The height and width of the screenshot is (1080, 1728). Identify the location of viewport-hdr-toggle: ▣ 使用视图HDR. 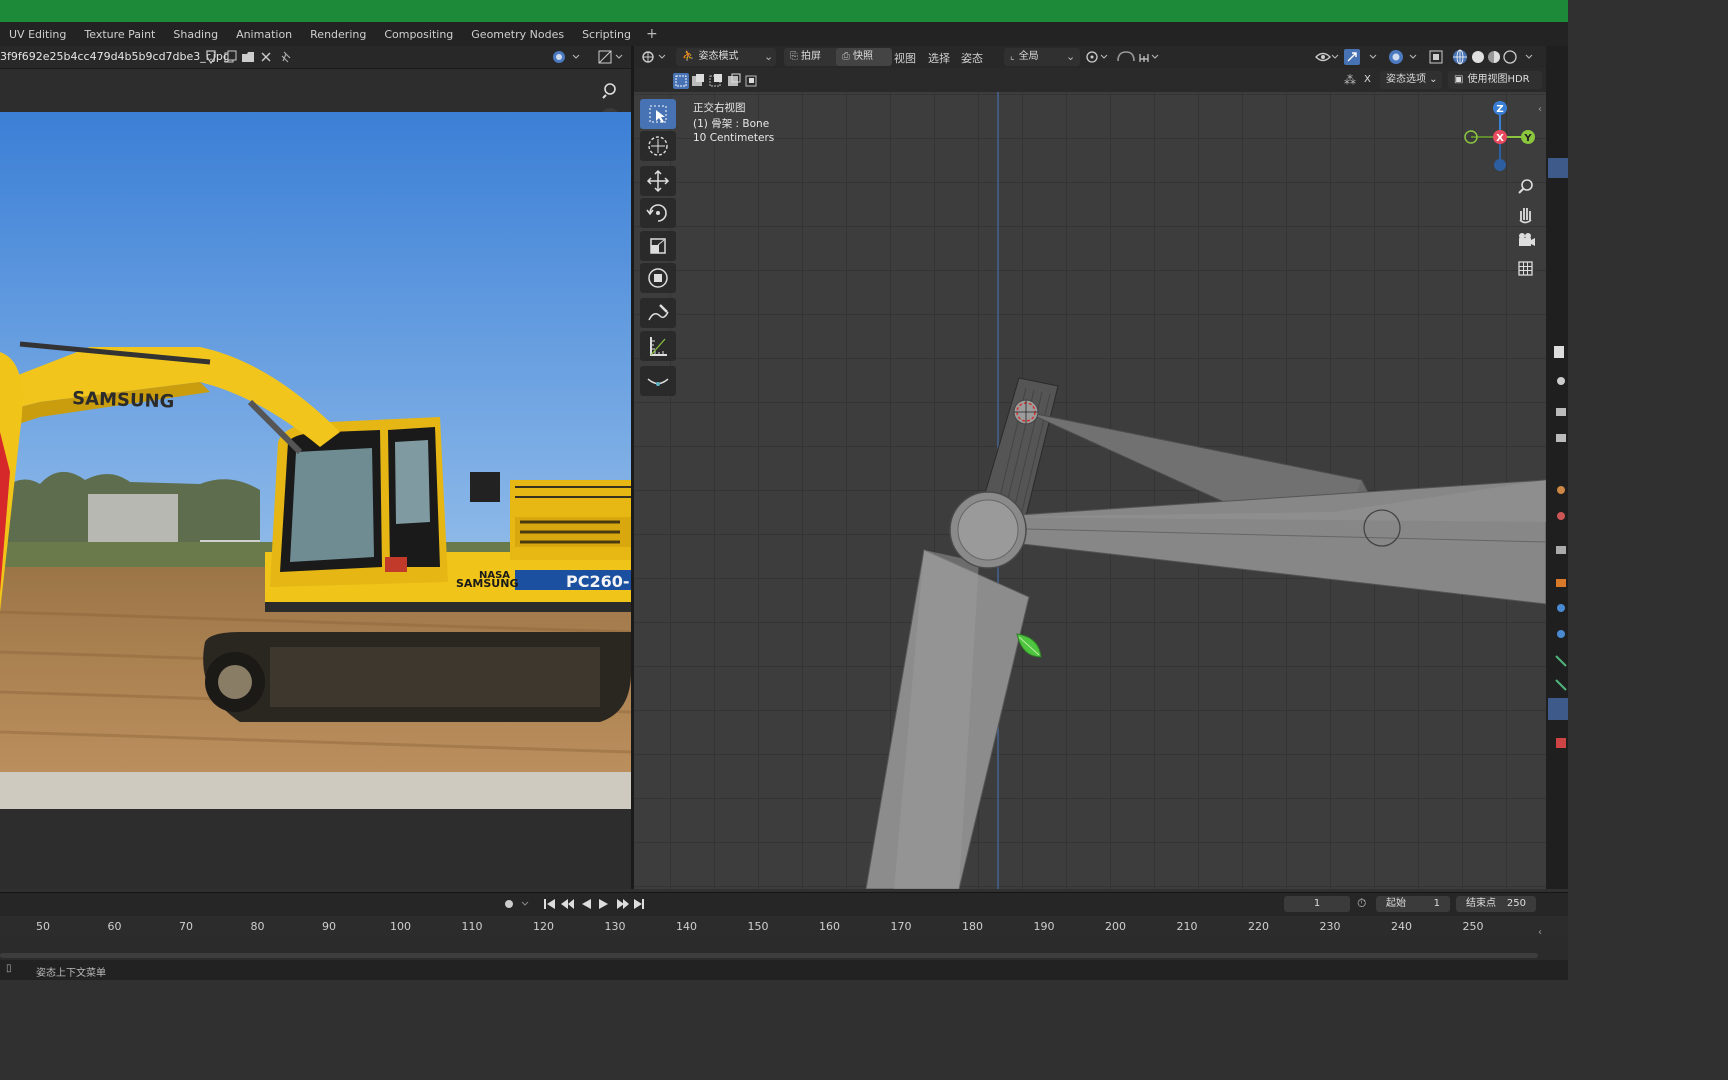
(1495, 80).